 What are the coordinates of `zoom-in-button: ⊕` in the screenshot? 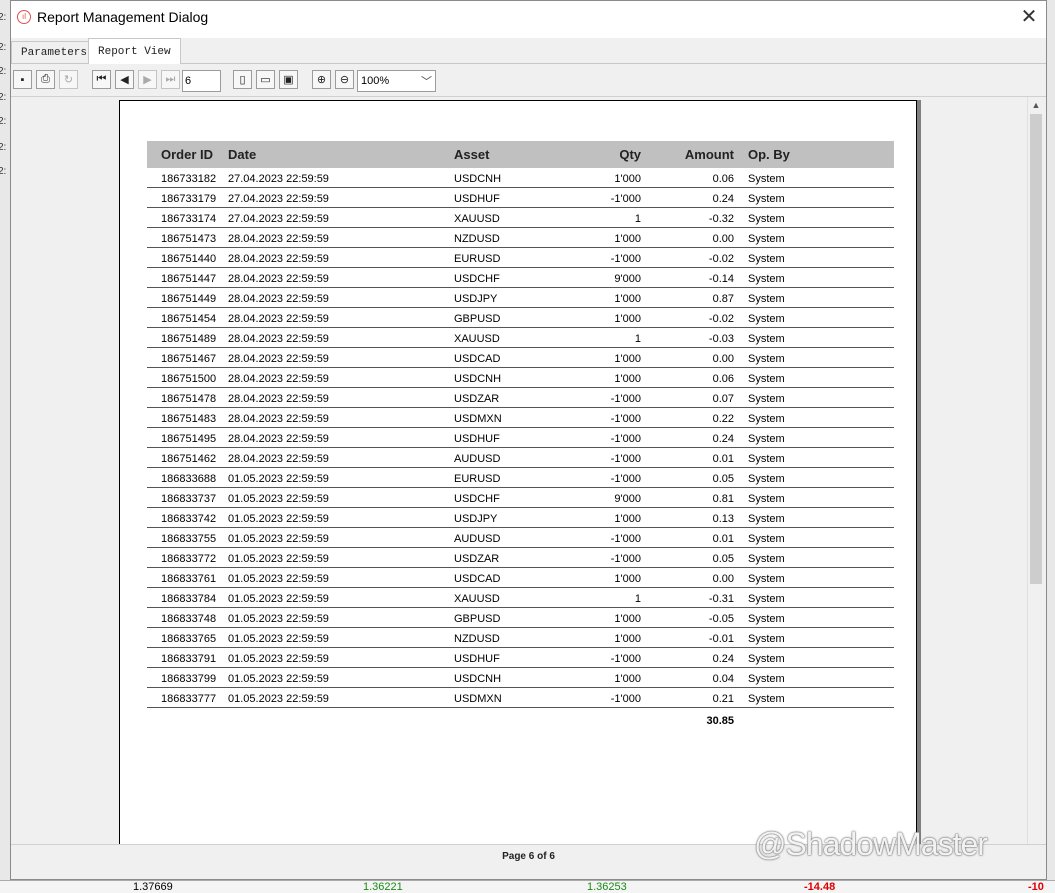 It's located at (321, 79).